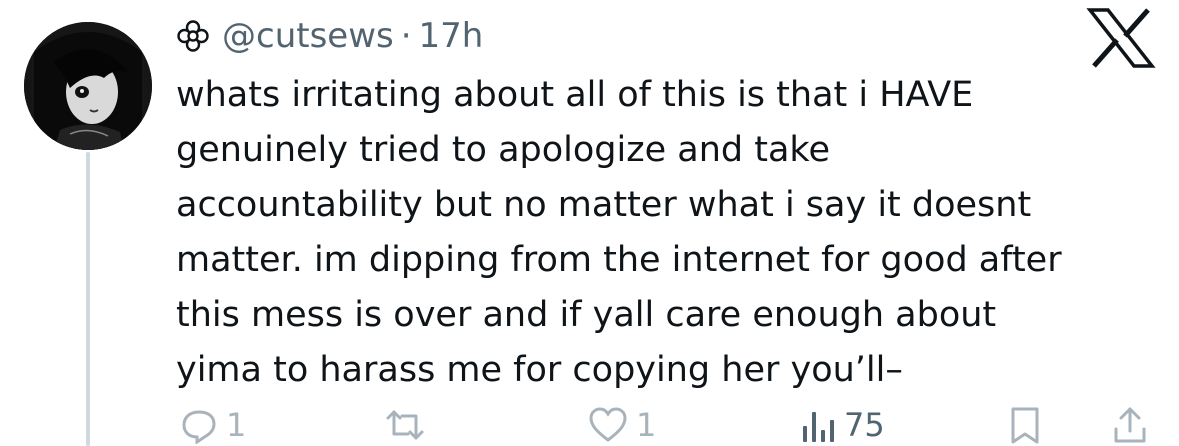 The width and height of the screenshot is (1179, 446). Describe the element at coordinates (646, 425) in the screenshot. I see `like-count: 1` at that location.